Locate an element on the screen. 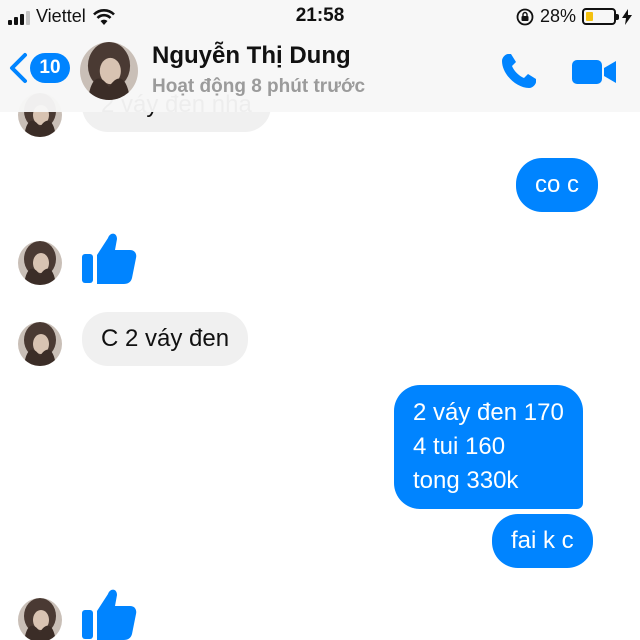 The image size is (640, 640). message-text: fai k c is located at coordinates (542, 540).